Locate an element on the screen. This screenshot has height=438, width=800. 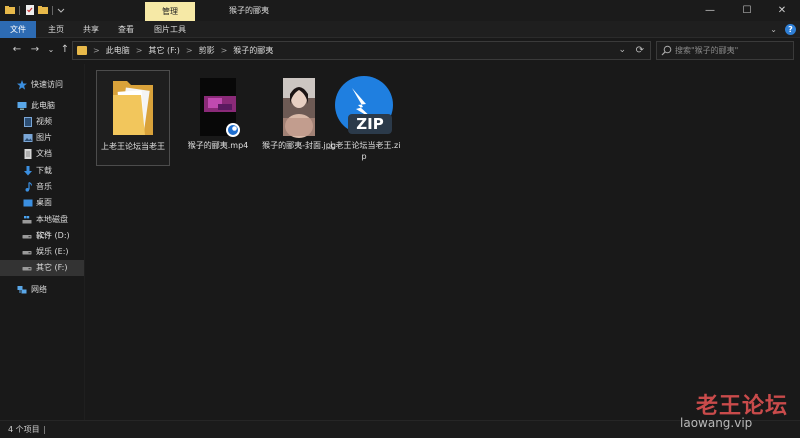
download-icon is located at coordinates (28, 171).